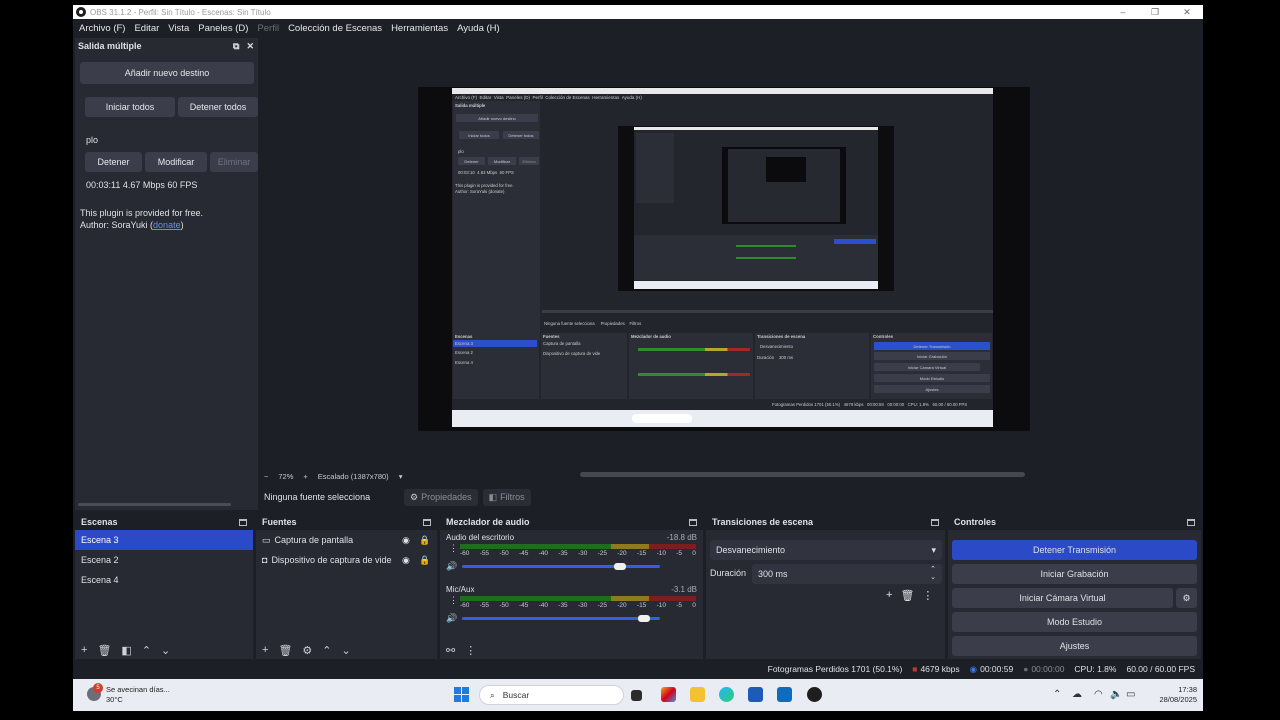  Describe the element at coordinates (1074, 622) in the screenshot. I see `studio-mode-button: Modo Estudio` at that location.